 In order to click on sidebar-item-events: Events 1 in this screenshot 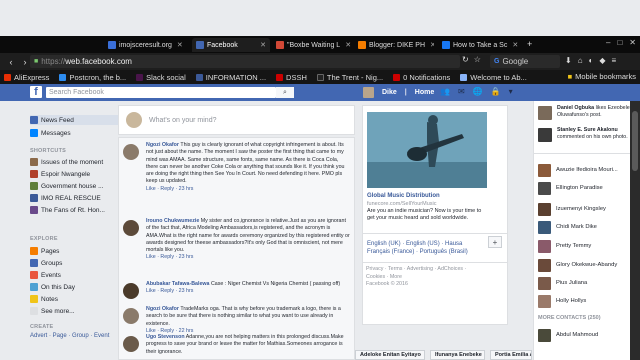, I will do `click(80, 275)`.